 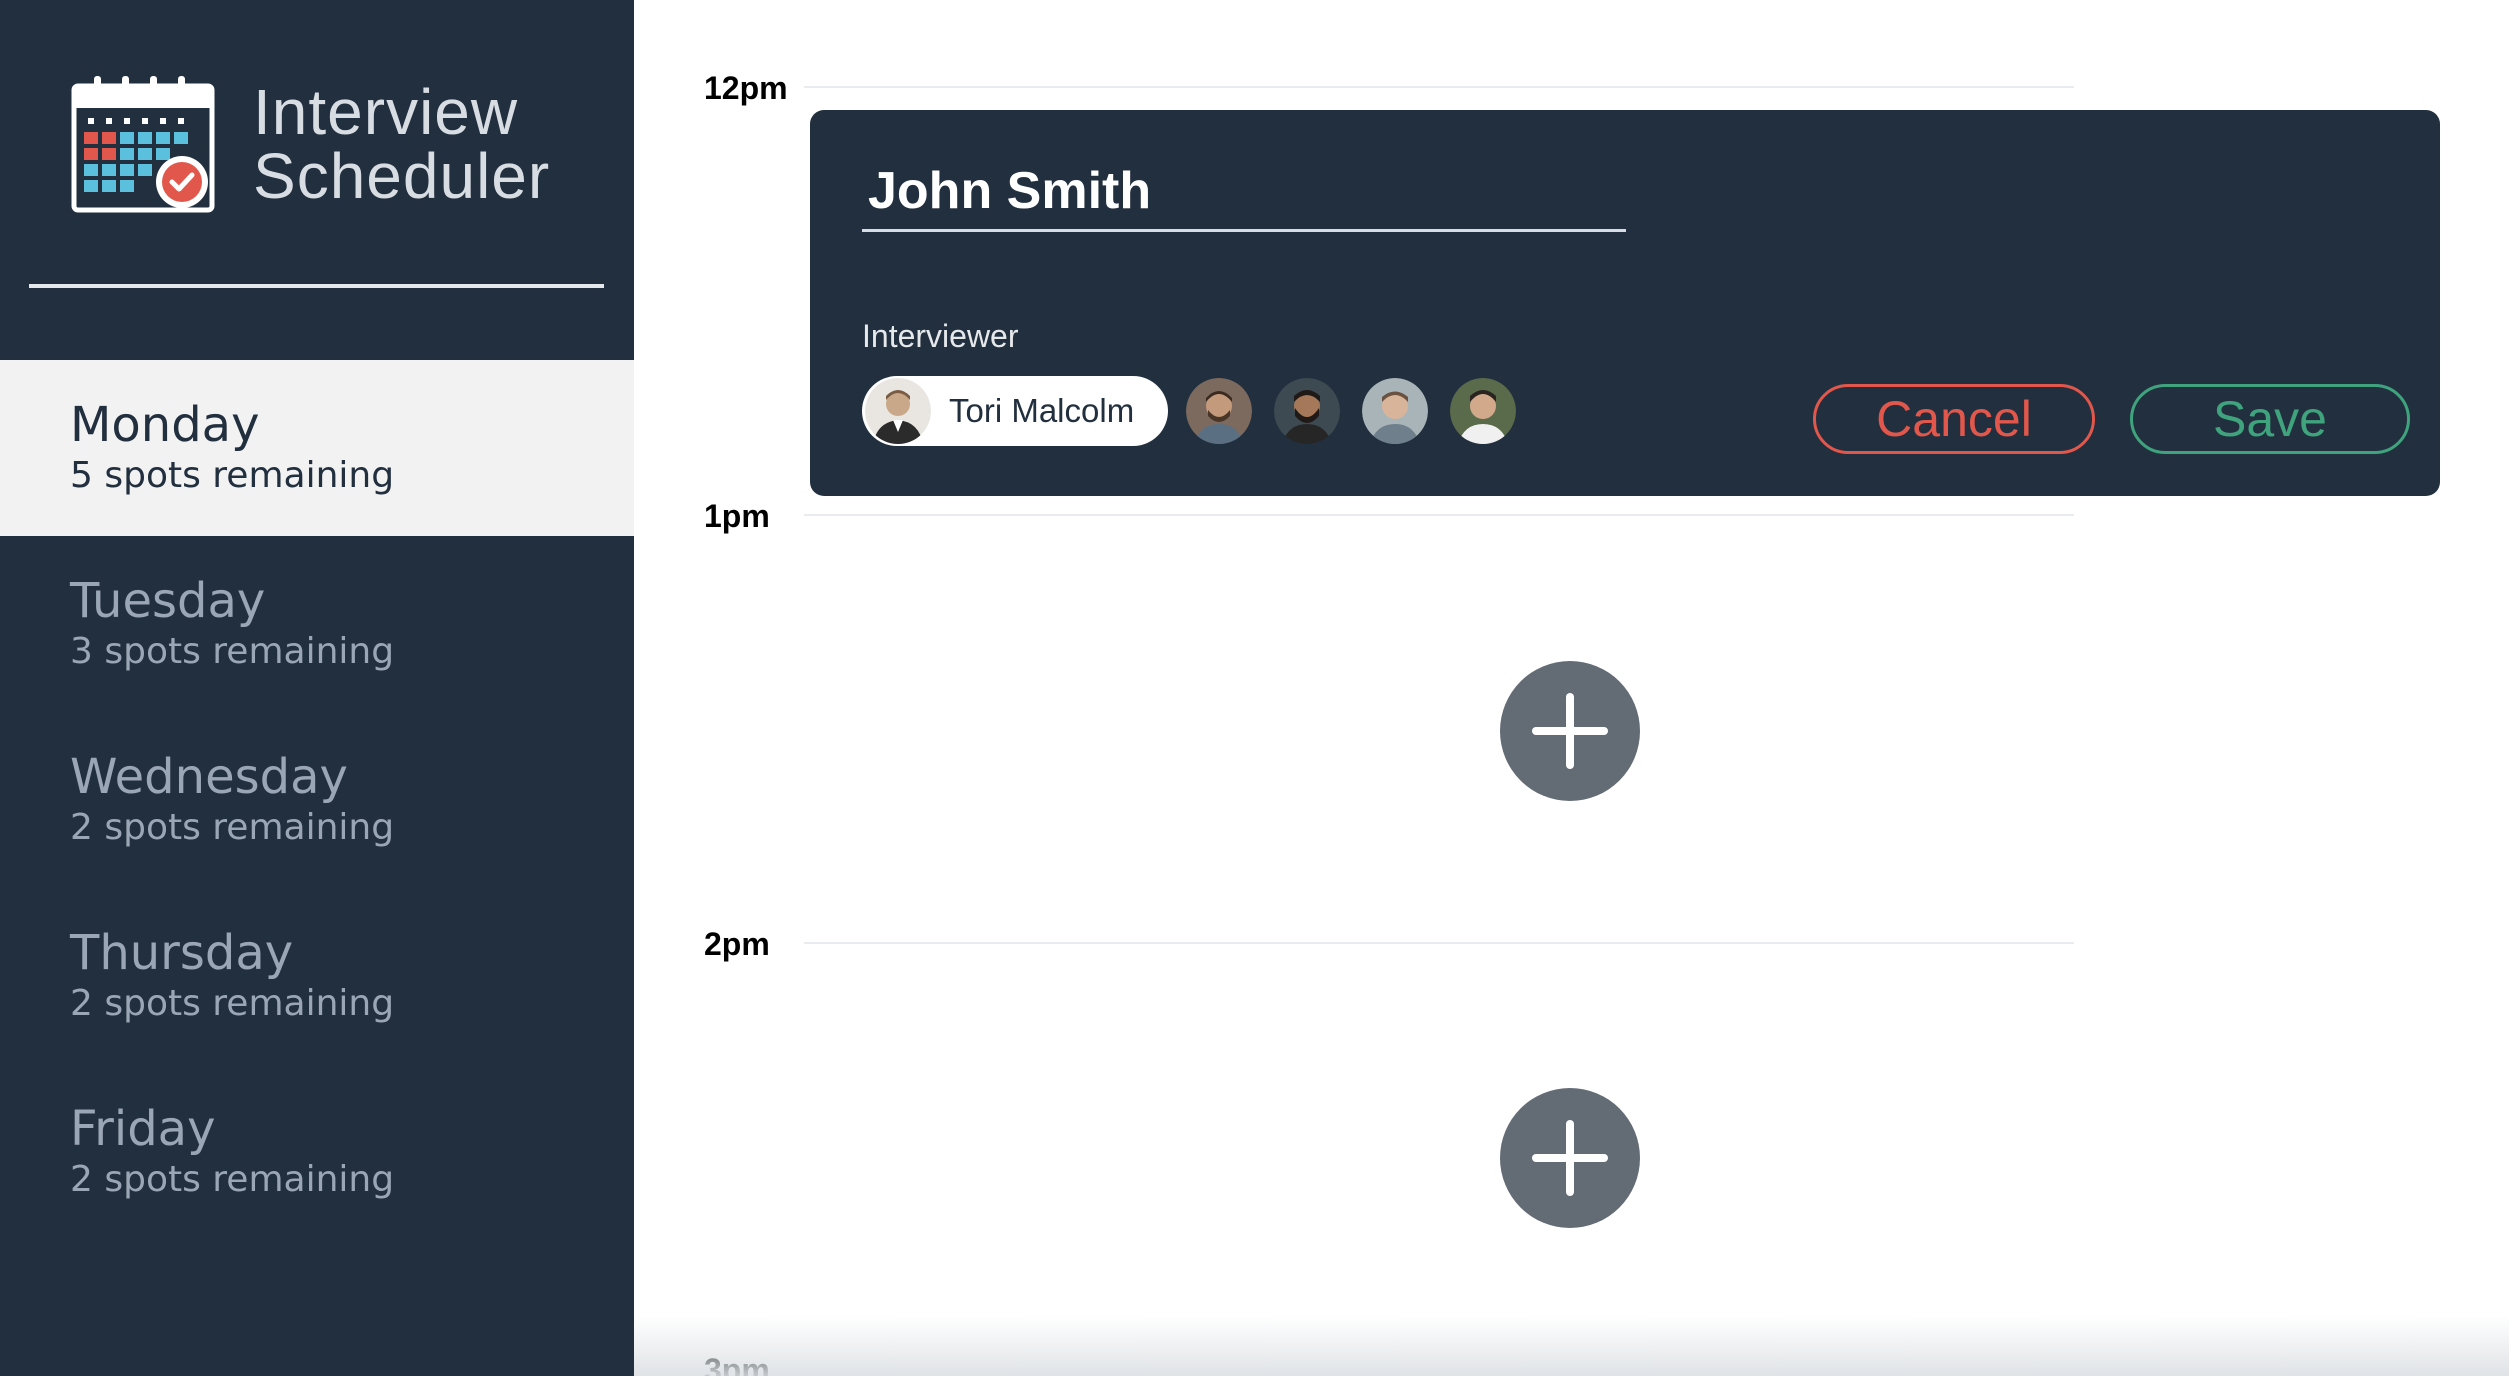 I want to click on day-spots: 5 spots remaining, so click(x=232, y=475).